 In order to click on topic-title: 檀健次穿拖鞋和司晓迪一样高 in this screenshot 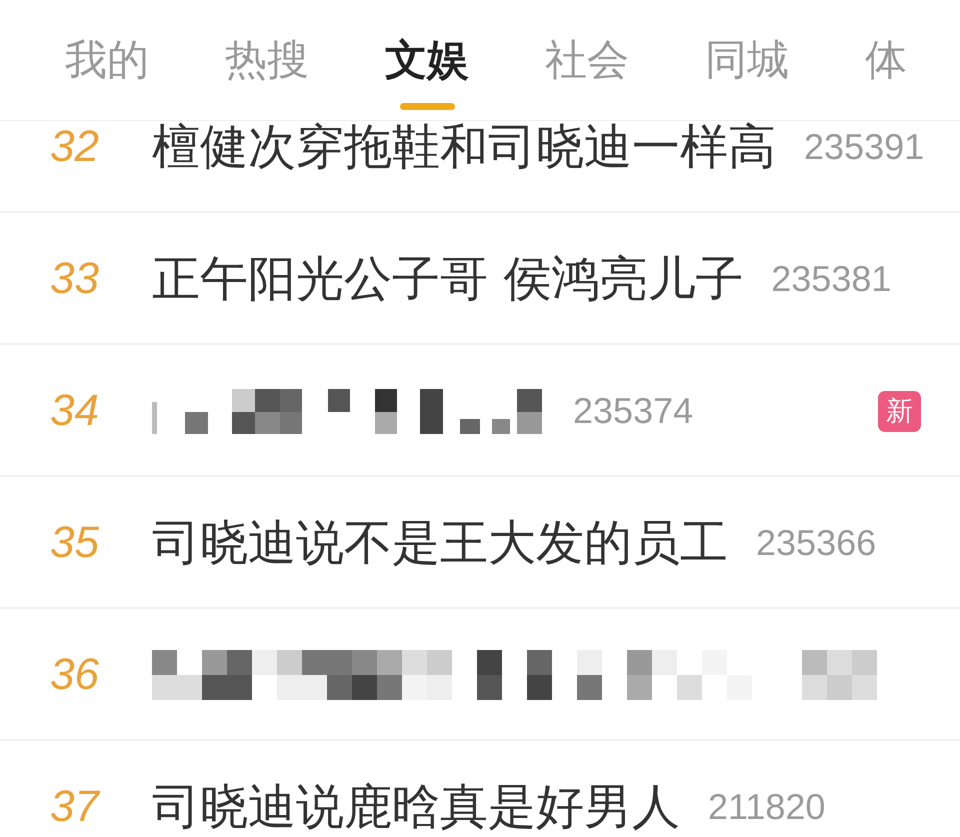, I will do `click(464, 147)`.